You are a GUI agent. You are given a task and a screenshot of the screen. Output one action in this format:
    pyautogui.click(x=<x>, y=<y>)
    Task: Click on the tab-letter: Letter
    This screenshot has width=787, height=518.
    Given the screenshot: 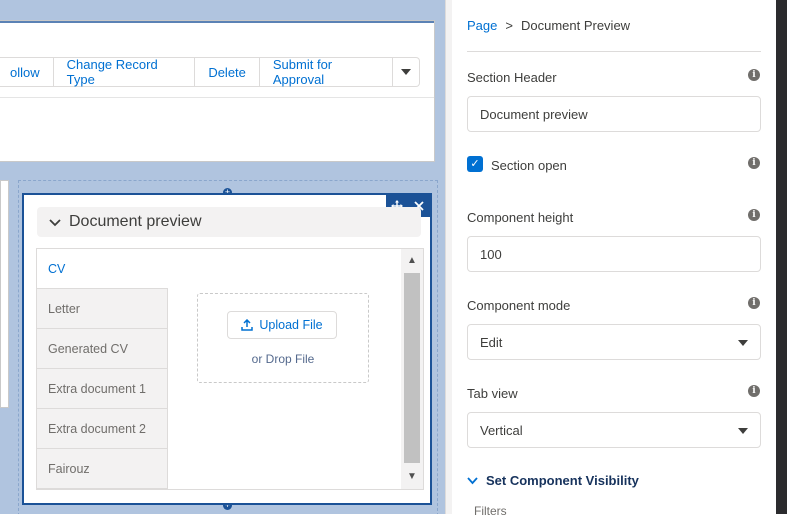 What is the action you would take?
    pyautogui.click(x=102, y=309)
    